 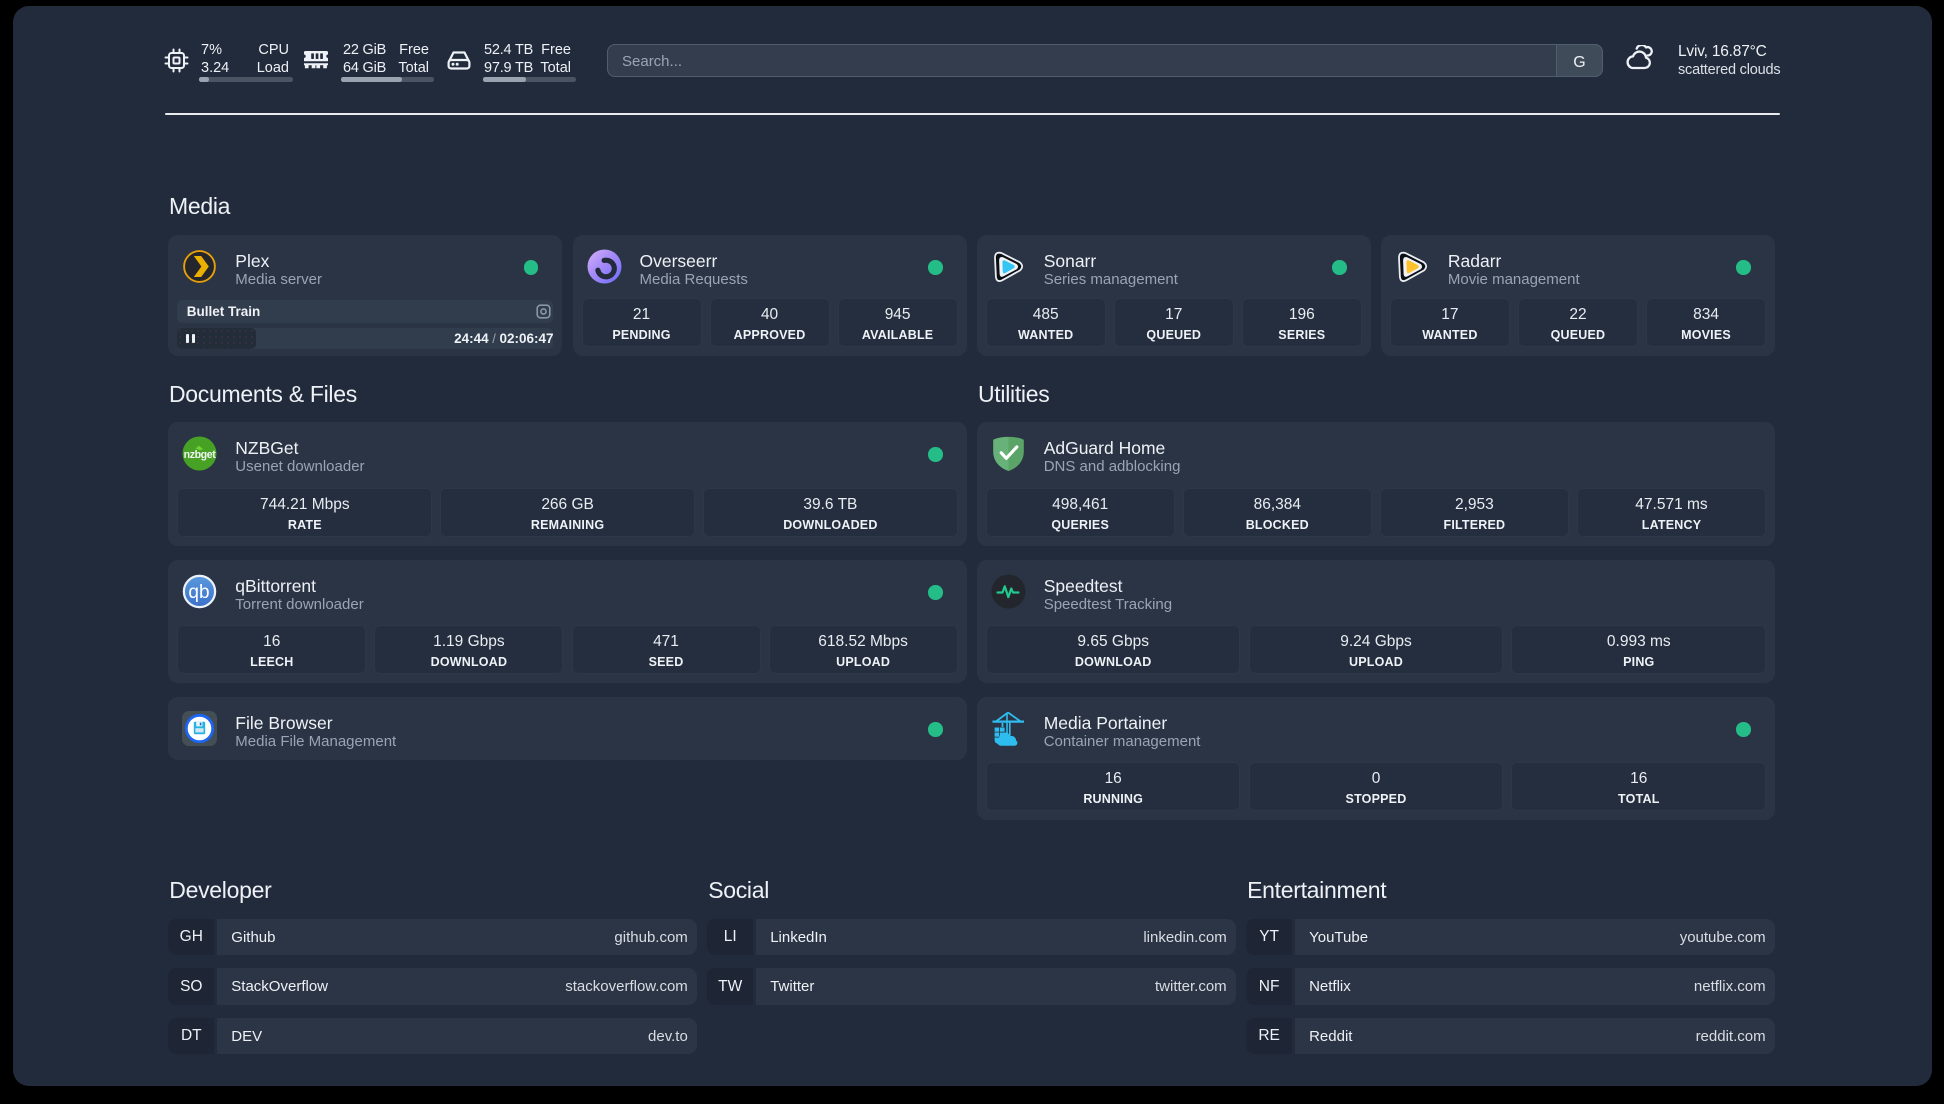 What do you see at coordinates (200, 455) in the screenshot?
I see `svg-text: nzbget` at bounding box center [200, 455].